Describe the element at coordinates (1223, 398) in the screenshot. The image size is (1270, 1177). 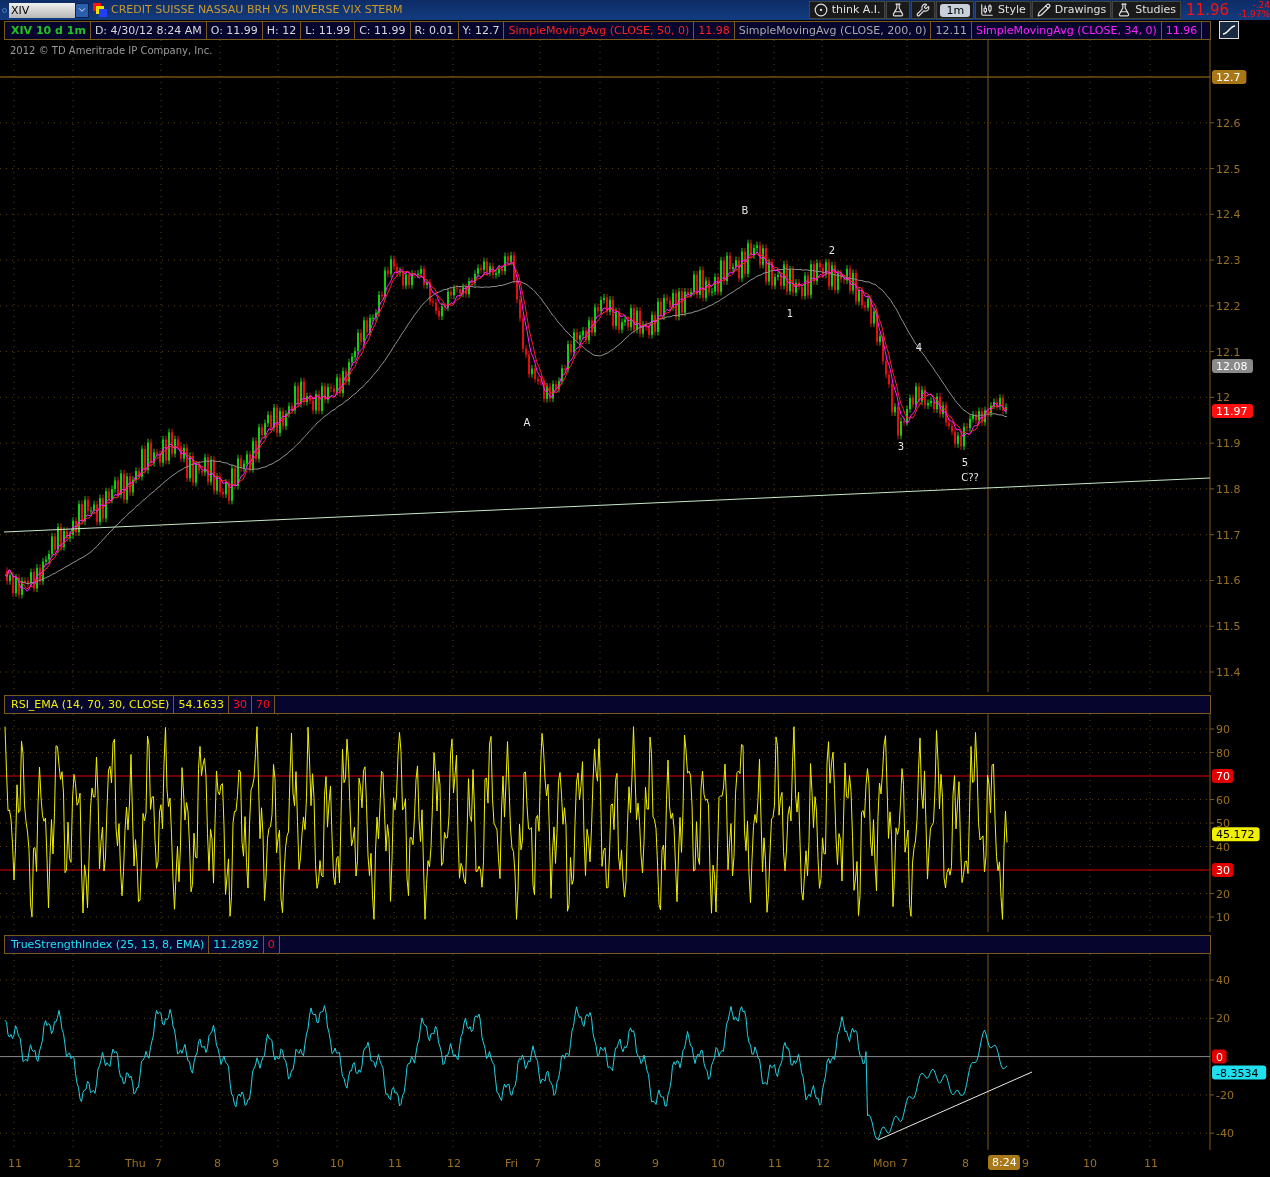
I see `axis-tick-label: 12` at that location.